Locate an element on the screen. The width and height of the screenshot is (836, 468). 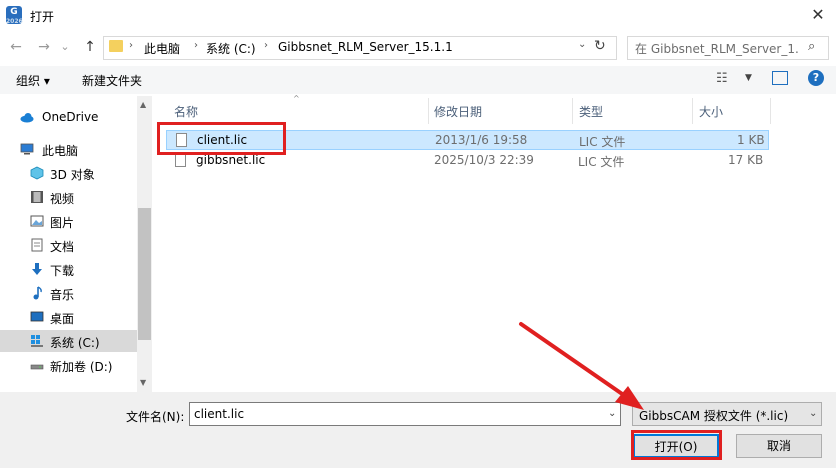
view-dropdown-icon: ▼ is located at coordinates (748, 78).